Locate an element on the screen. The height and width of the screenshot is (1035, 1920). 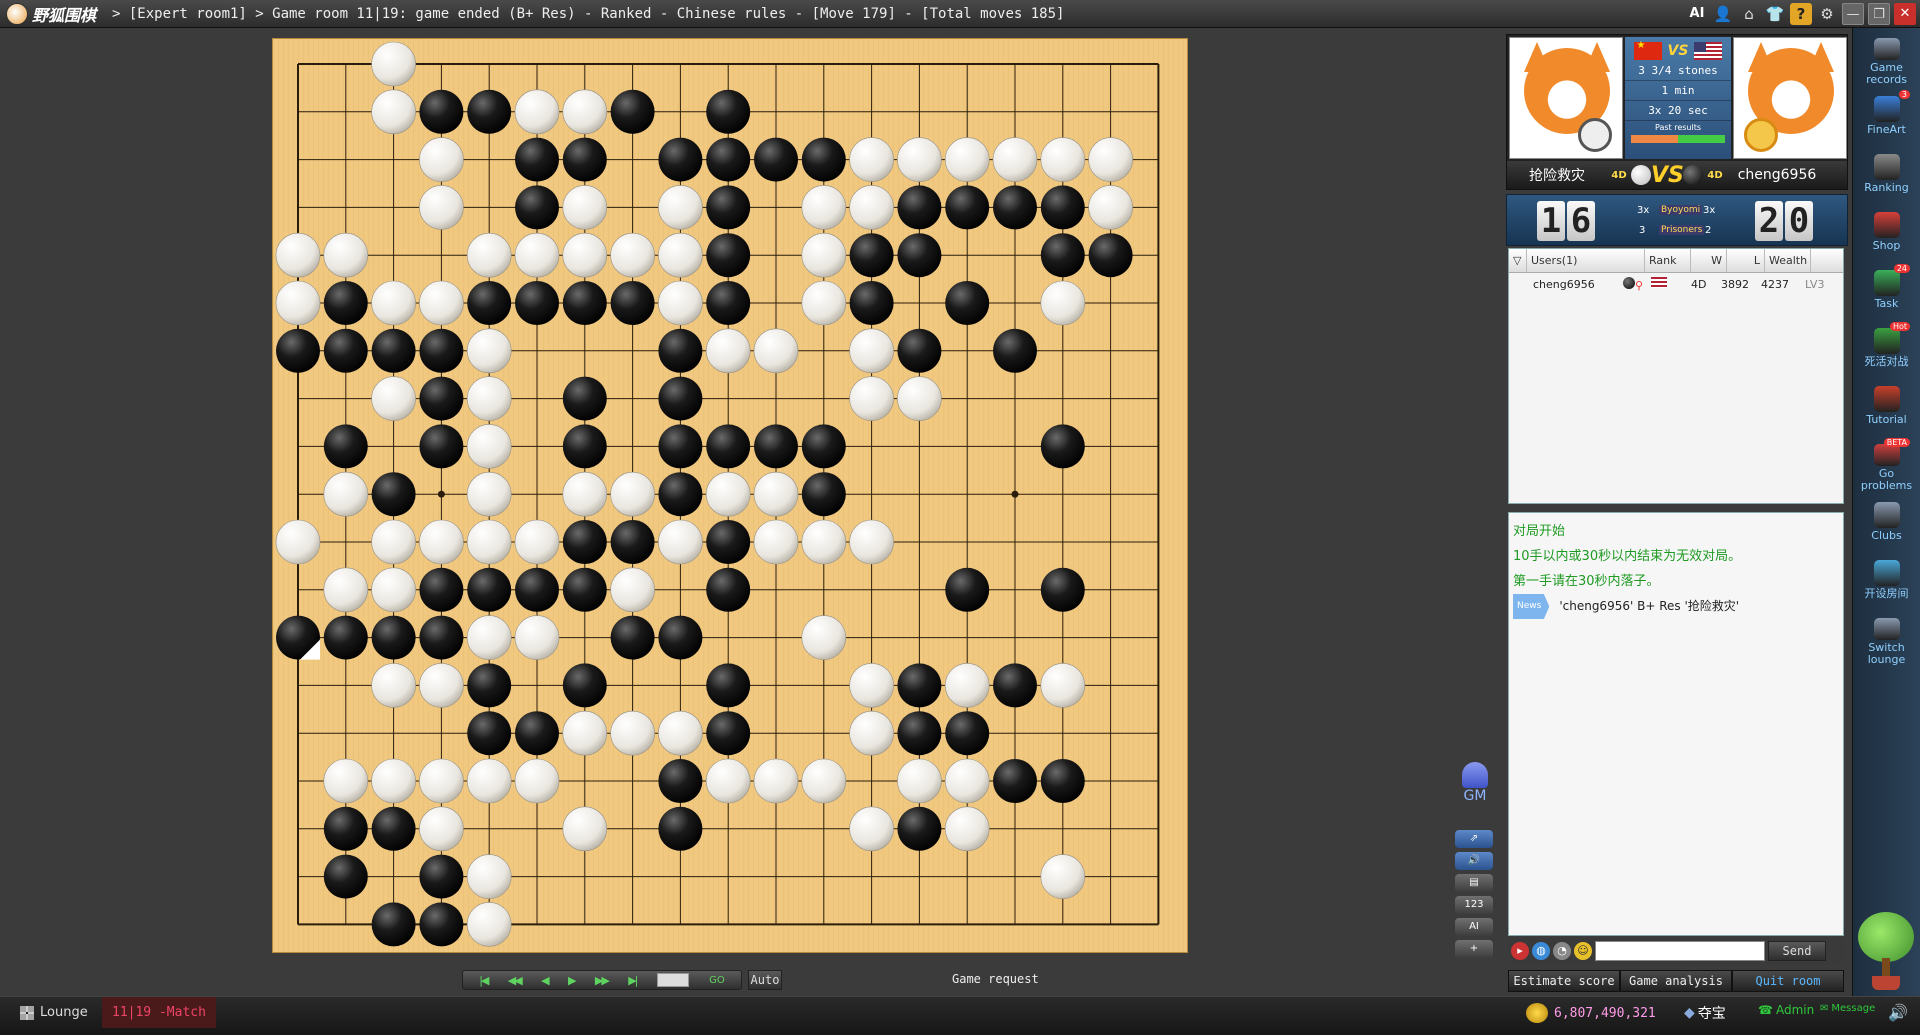
filter-icon: ▽ is located at coordinates (1518, 260).